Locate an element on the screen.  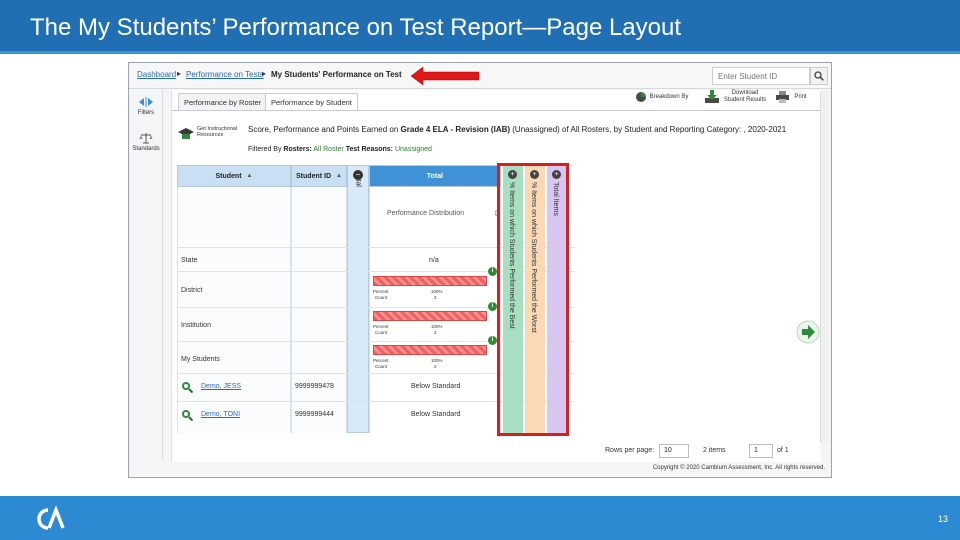
breadcrumb-dashboard: Dashboard is located at coordinates (156, 74).